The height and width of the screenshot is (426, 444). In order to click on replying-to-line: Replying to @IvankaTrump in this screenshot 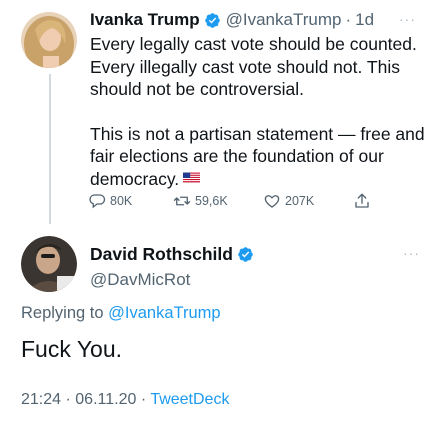, I will do `click(121, 313)`.